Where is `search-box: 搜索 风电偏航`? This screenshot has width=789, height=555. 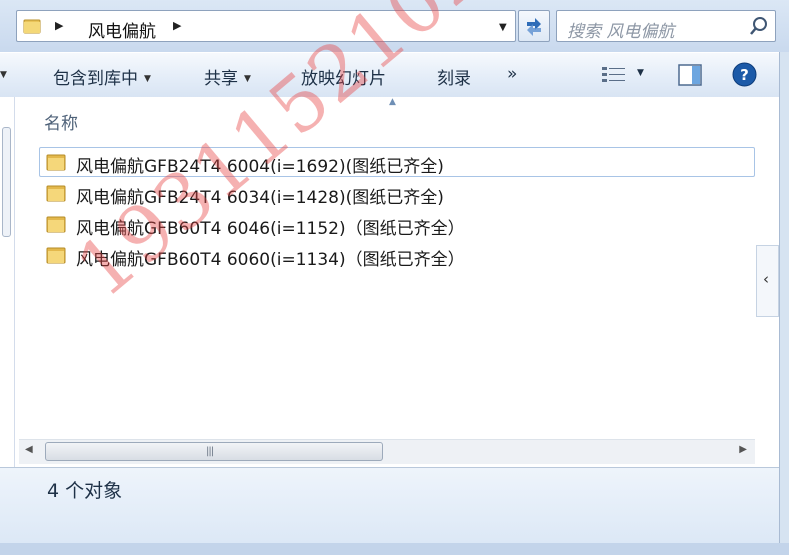 search-box: 搜索 风电偏航 is located at coordinates (666, 26).